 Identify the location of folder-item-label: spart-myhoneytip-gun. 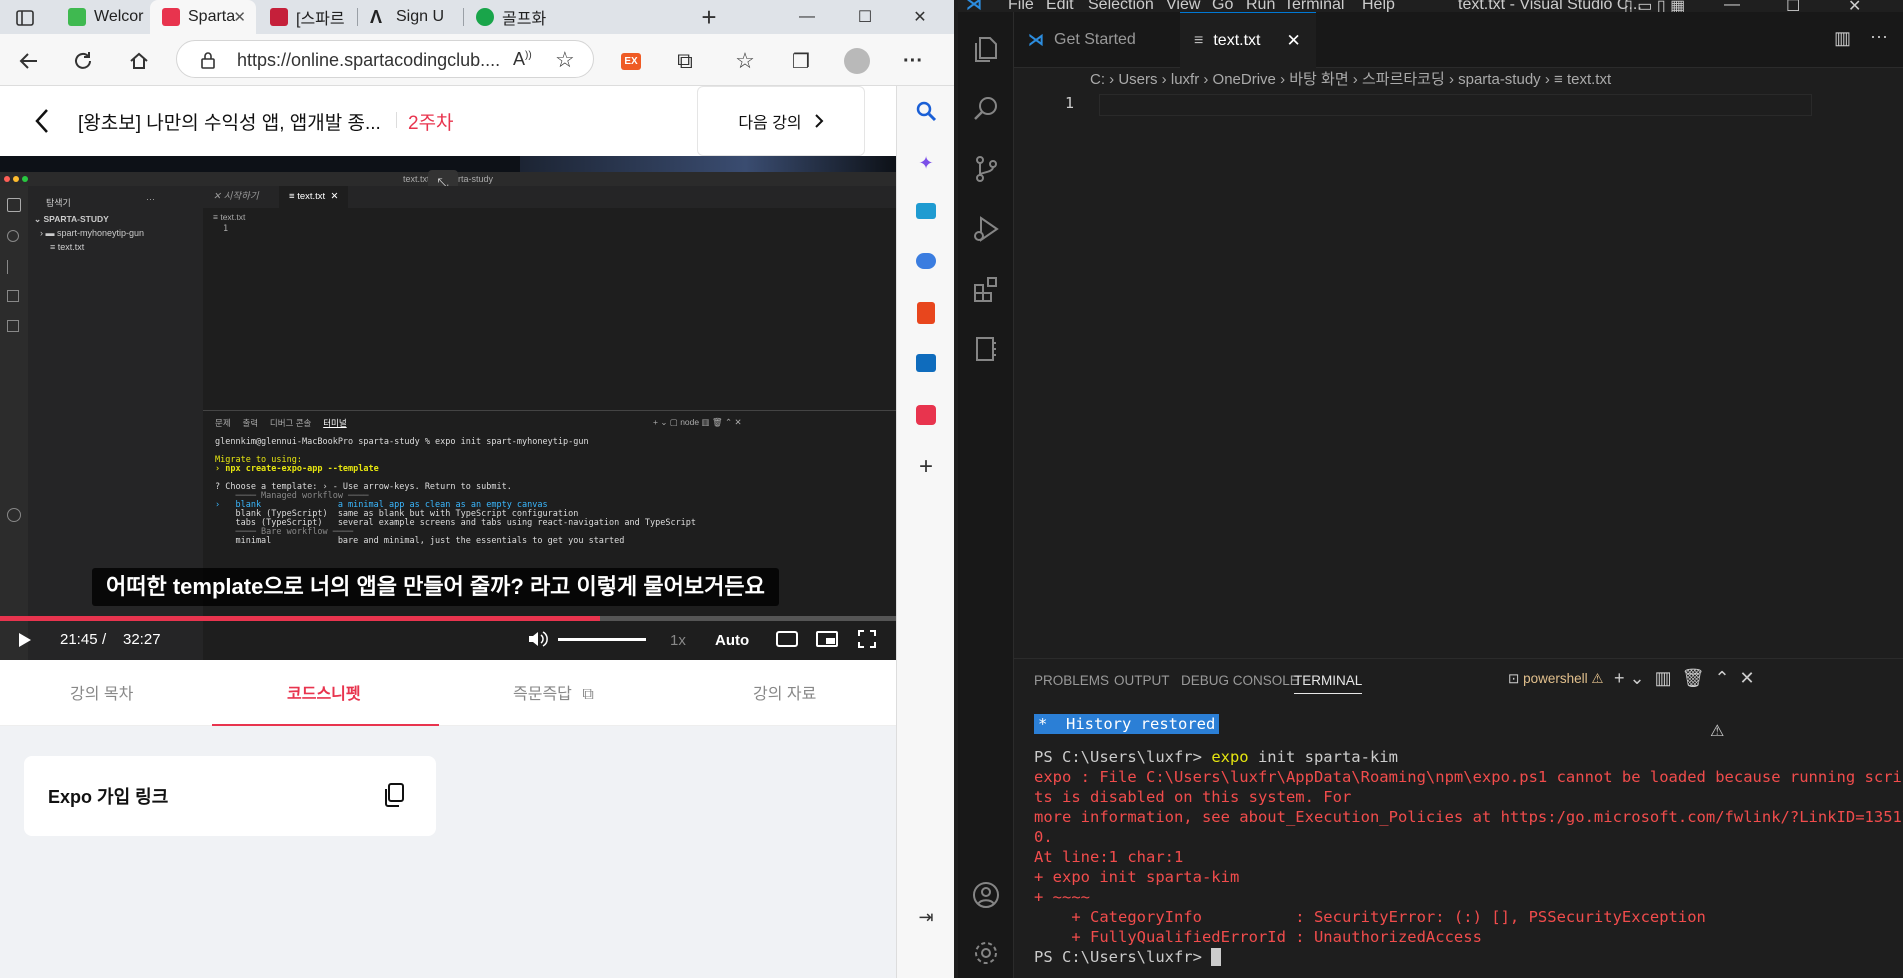
(101, 233).